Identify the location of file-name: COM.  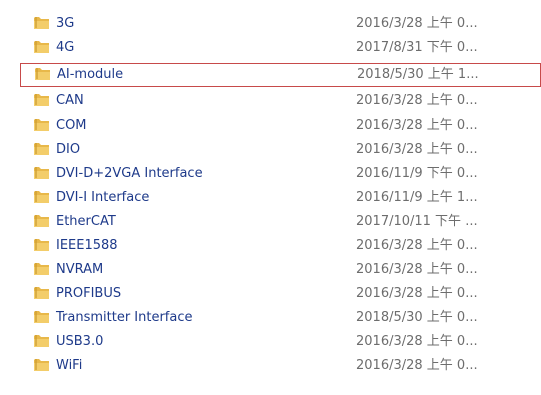
(71, 125).